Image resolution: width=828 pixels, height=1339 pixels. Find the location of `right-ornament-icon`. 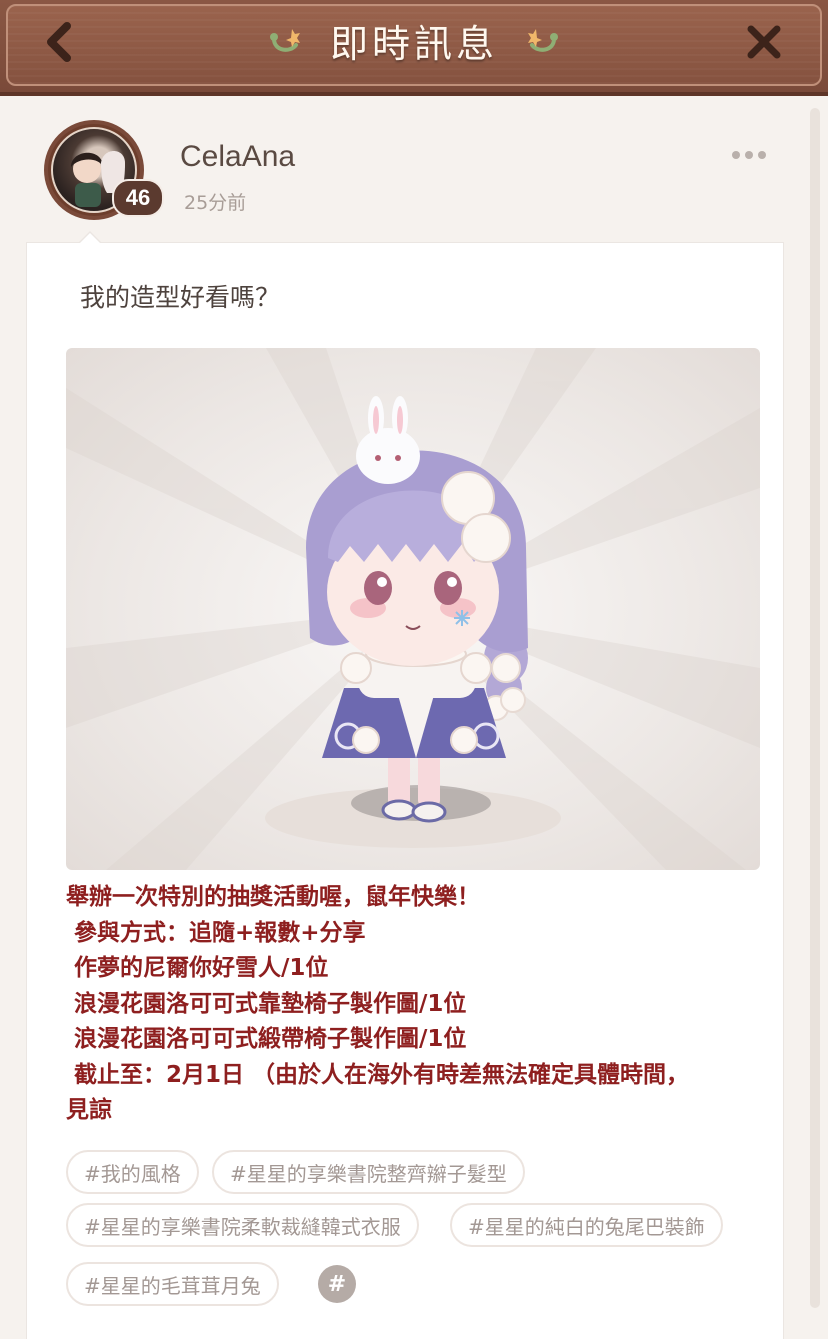

right-ornament-icon is located at coordinates (540, 40).